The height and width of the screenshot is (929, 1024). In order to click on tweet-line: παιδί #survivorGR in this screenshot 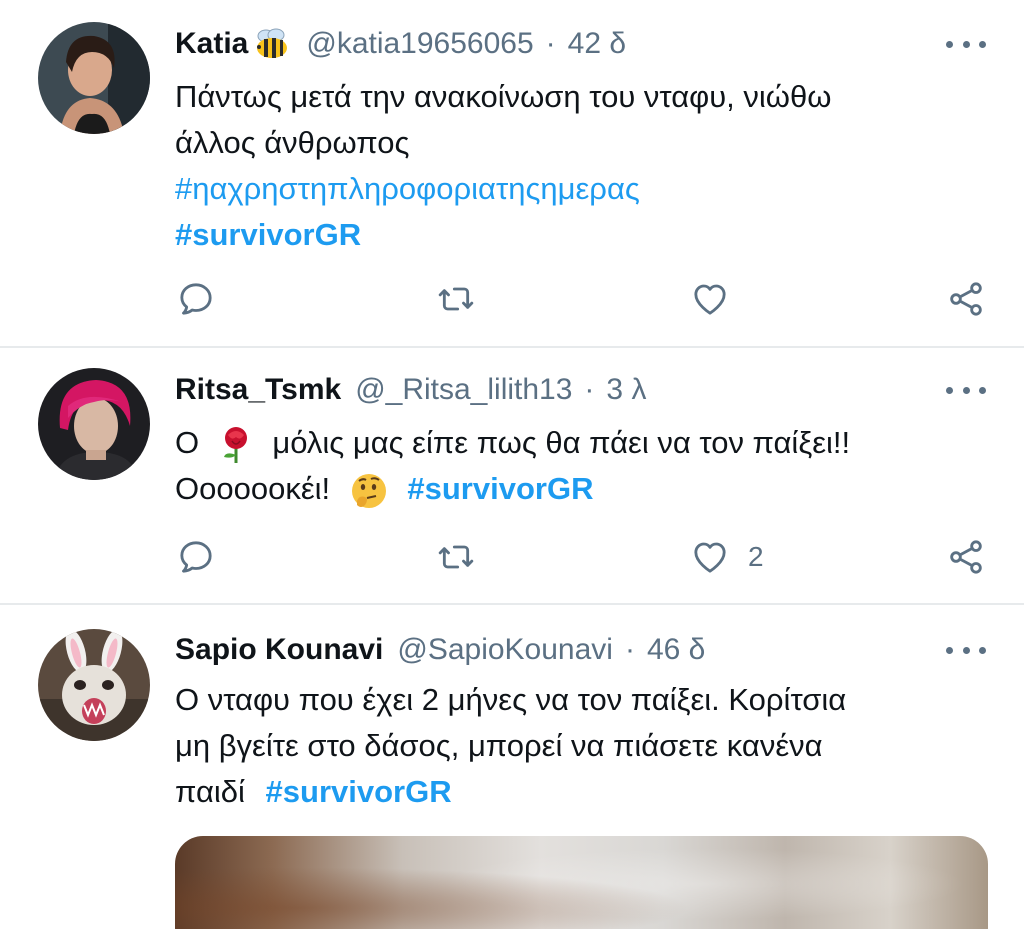, I will do `click(580, 792)`.